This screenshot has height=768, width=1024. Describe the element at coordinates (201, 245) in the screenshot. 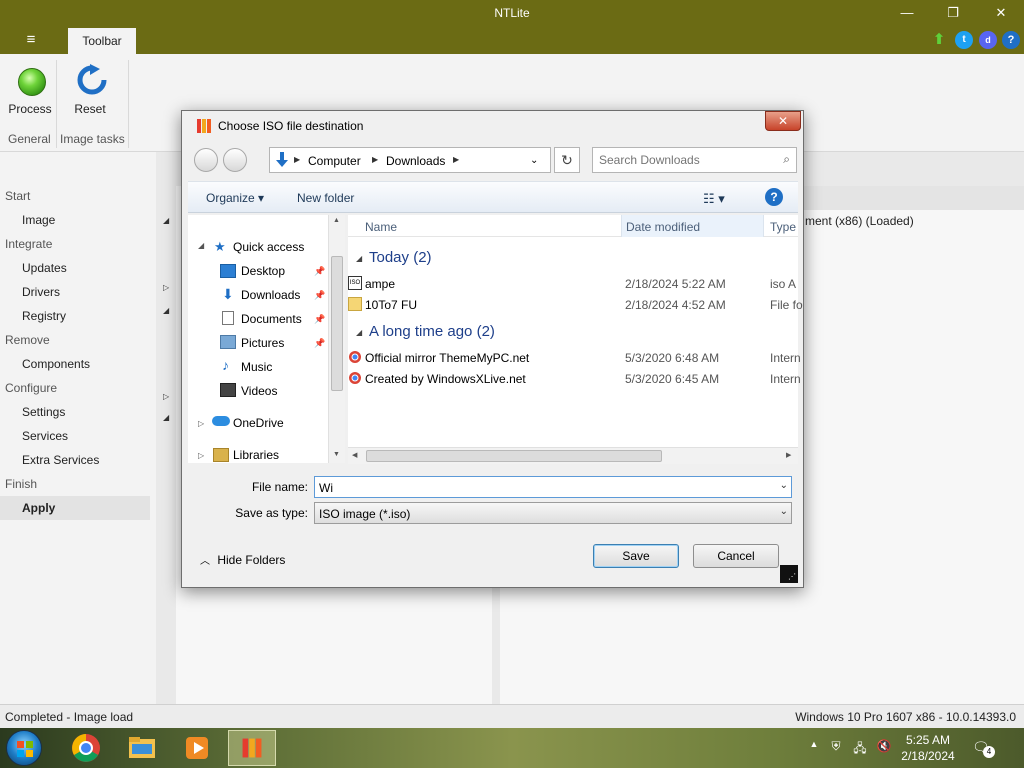

I see `collapse-triangle-icon: ◢` at that location.